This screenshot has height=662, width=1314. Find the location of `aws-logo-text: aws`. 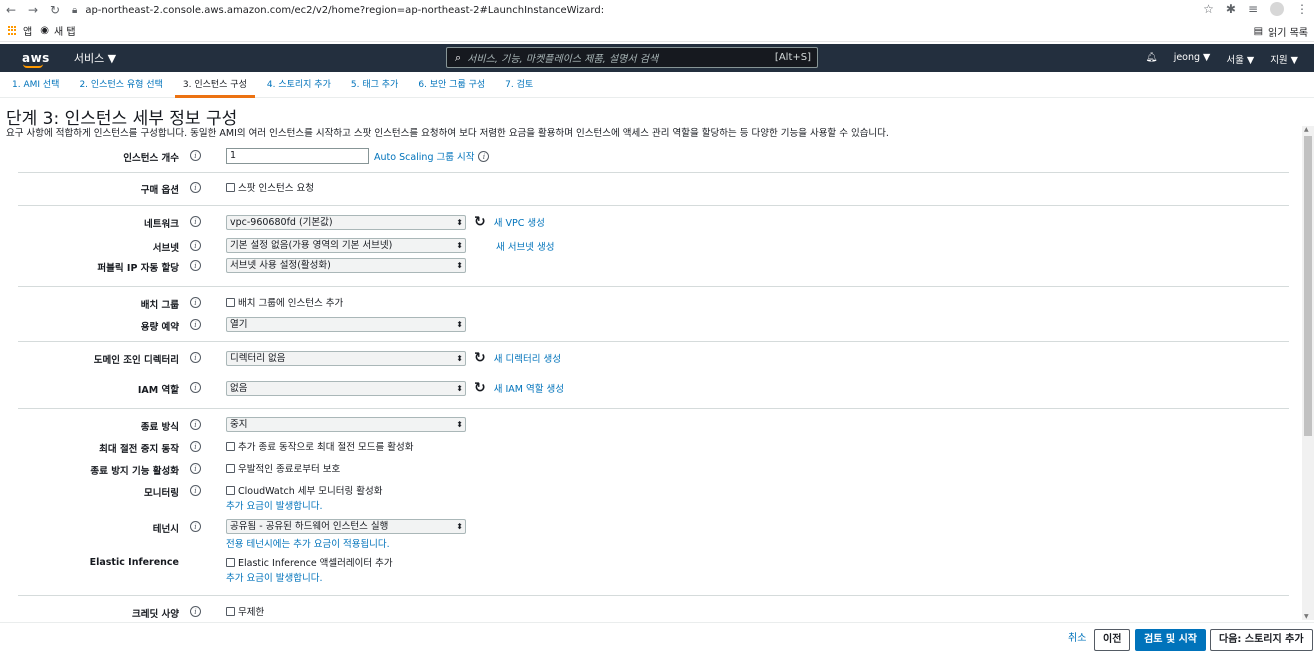

aws-logo-text: aws is located at coordinates (36, 58).